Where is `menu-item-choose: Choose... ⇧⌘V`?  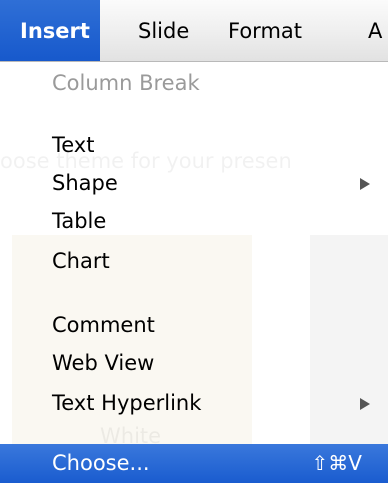
menu-item-choose: Choose... ⇧⌘V is located at coordinates (194, 463).